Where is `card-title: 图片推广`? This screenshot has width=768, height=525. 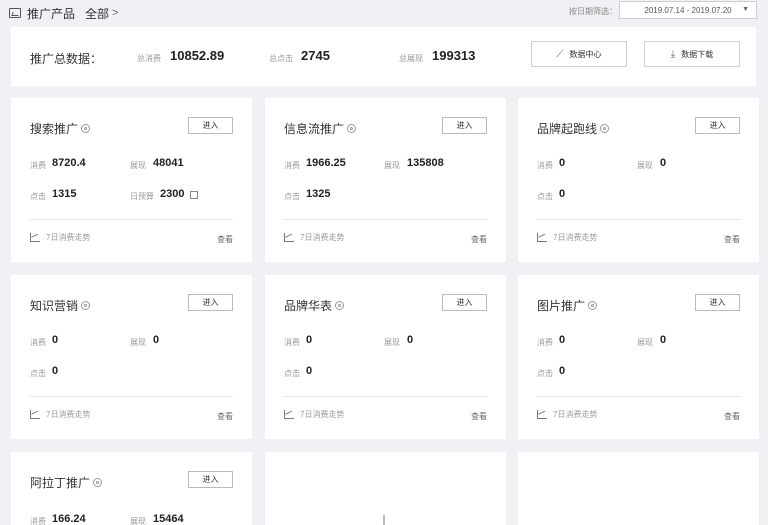
card-title: 图片推广 is located at coordinates (561, 306).